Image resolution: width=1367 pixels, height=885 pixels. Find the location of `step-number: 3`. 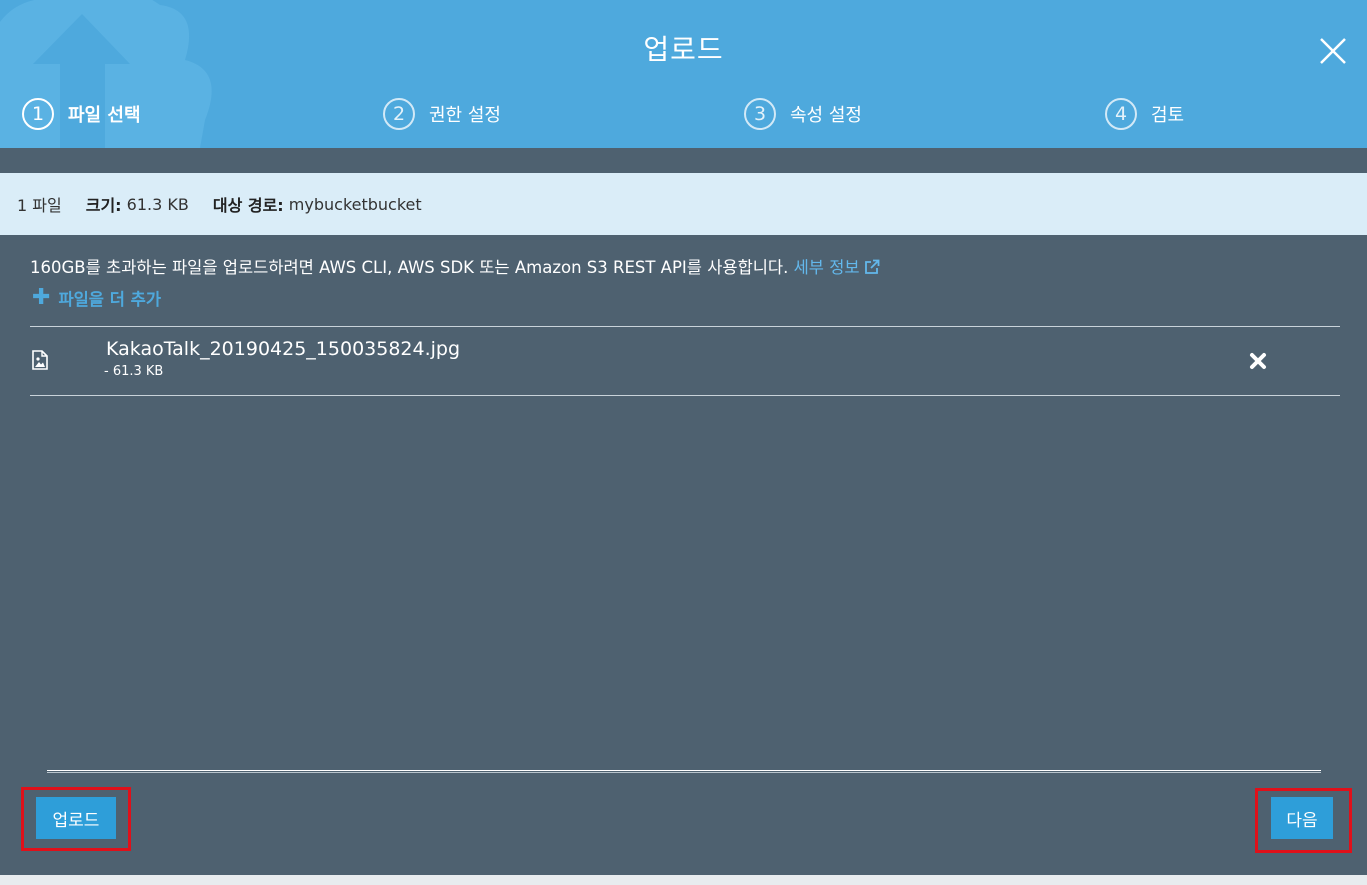

step-number: 3 is located at coordinates (760, 114).